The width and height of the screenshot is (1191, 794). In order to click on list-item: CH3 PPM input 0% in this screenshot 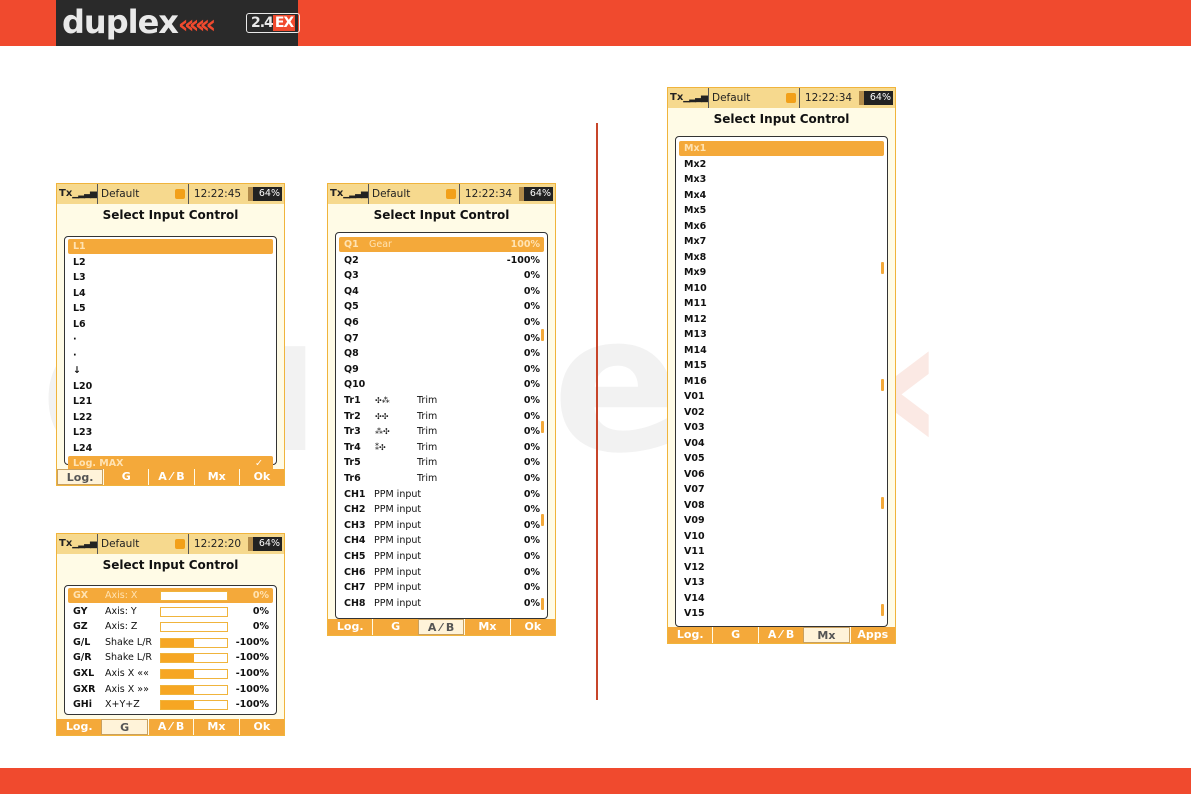, I will do `click(441, 525)`.